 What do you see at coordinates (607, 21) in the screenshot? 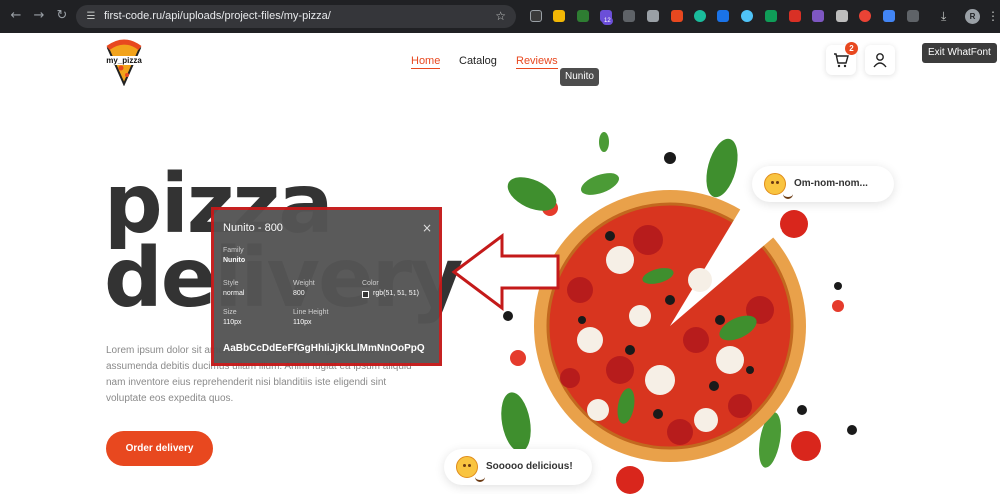
I see `extension-badge: 12` at bounding box center [607, 21].